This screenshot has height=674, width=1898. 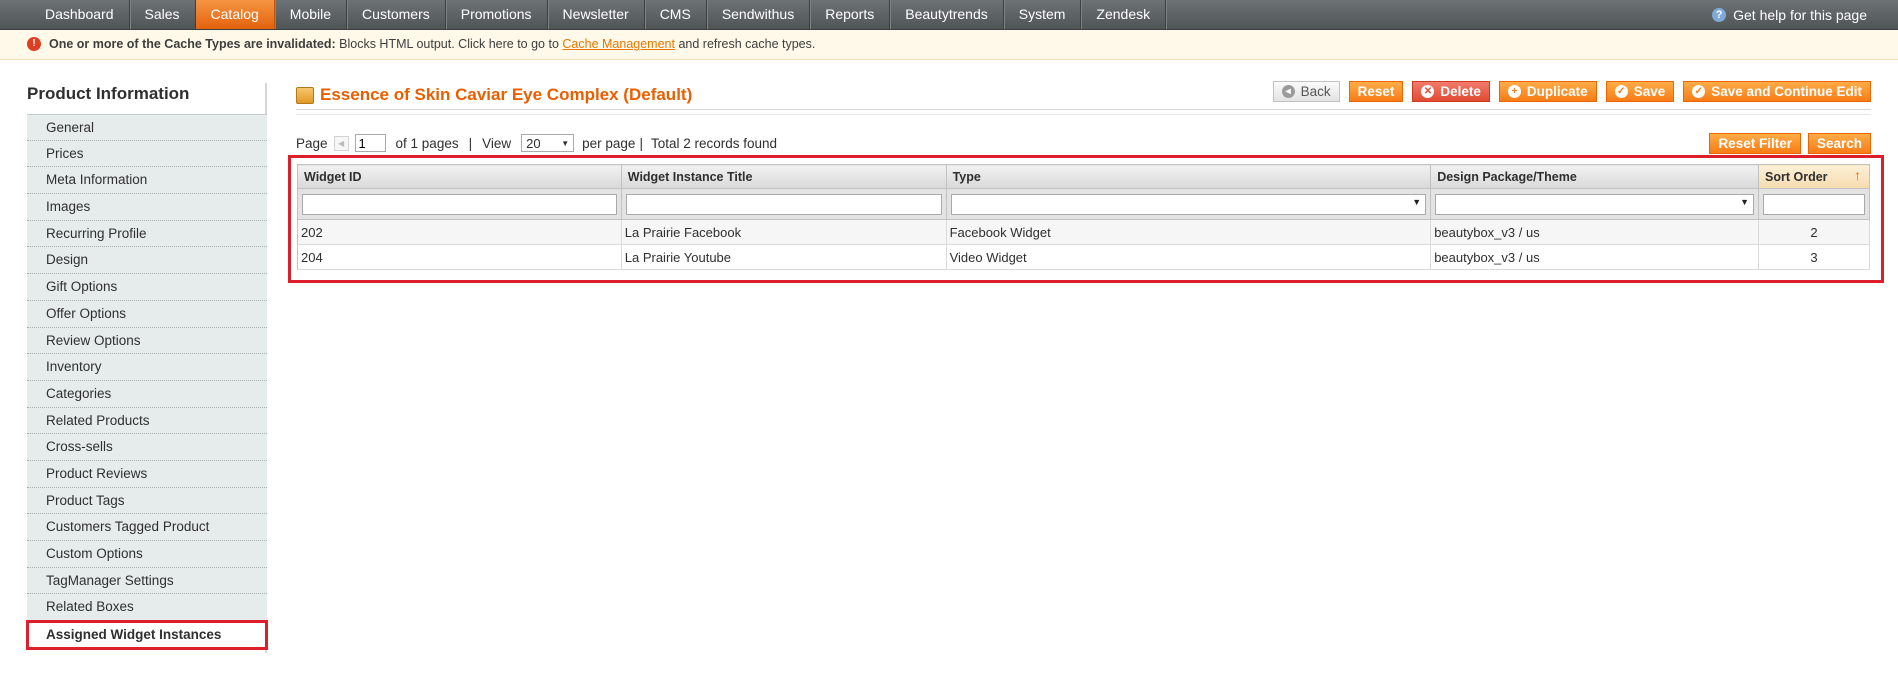 I want to click on filter-widget-id-input, so click(x=459, y=204).